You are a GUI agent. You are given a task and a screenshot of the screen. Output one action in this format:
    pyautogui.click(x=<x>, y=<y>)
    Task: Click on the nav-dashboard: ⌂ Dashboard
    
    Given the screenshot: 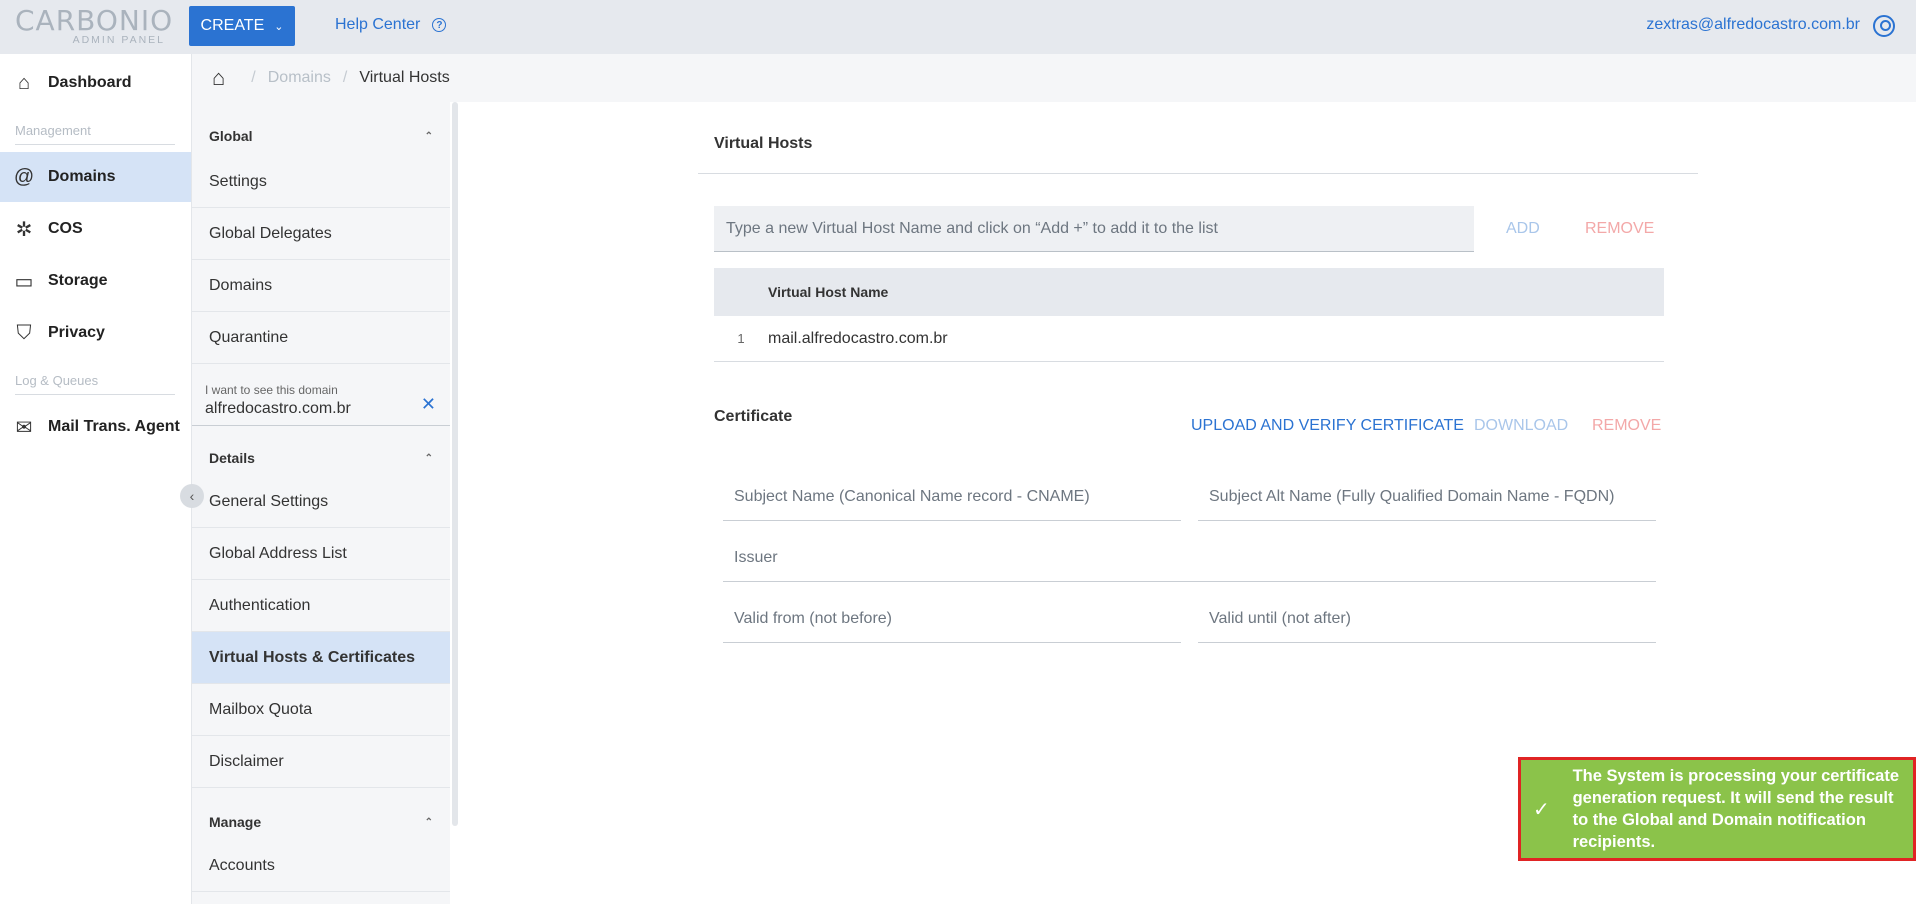 What is the action you would take?
    pyautogui.click(x=95, y=83)
    